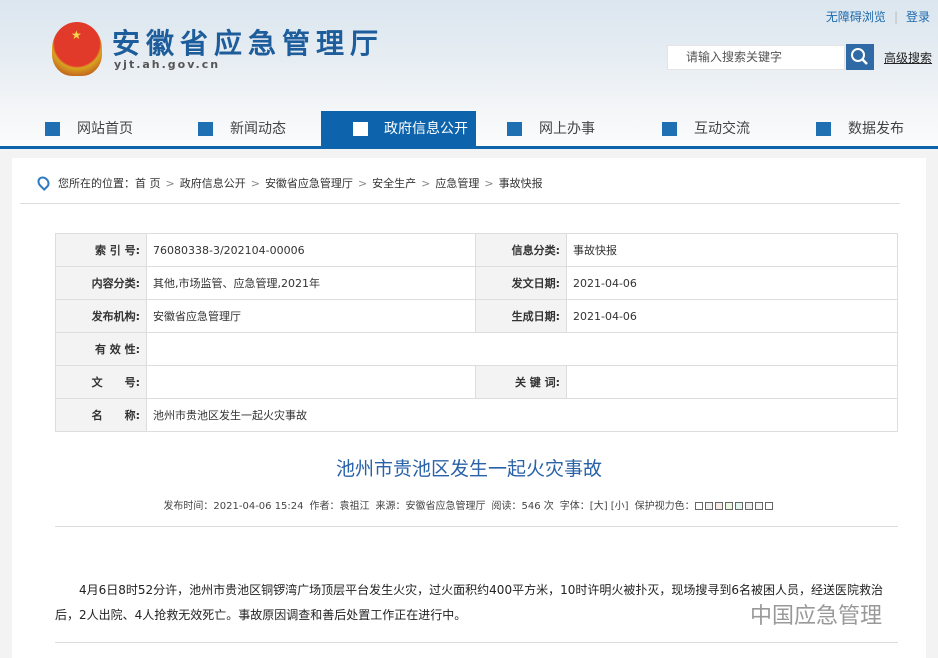 The height and width of the screenshot is (658, 938). Describe the element at coordinates (213, 183) in the screenshot. I see `breadcrumb-gov-info: 政府信息公开` at that location.